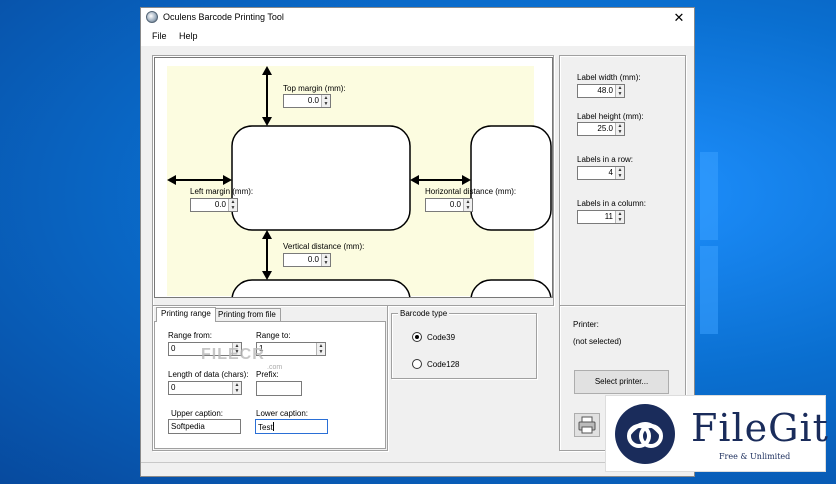 The image size is (836, 484). I want to click on print-button, so click(587, 425).